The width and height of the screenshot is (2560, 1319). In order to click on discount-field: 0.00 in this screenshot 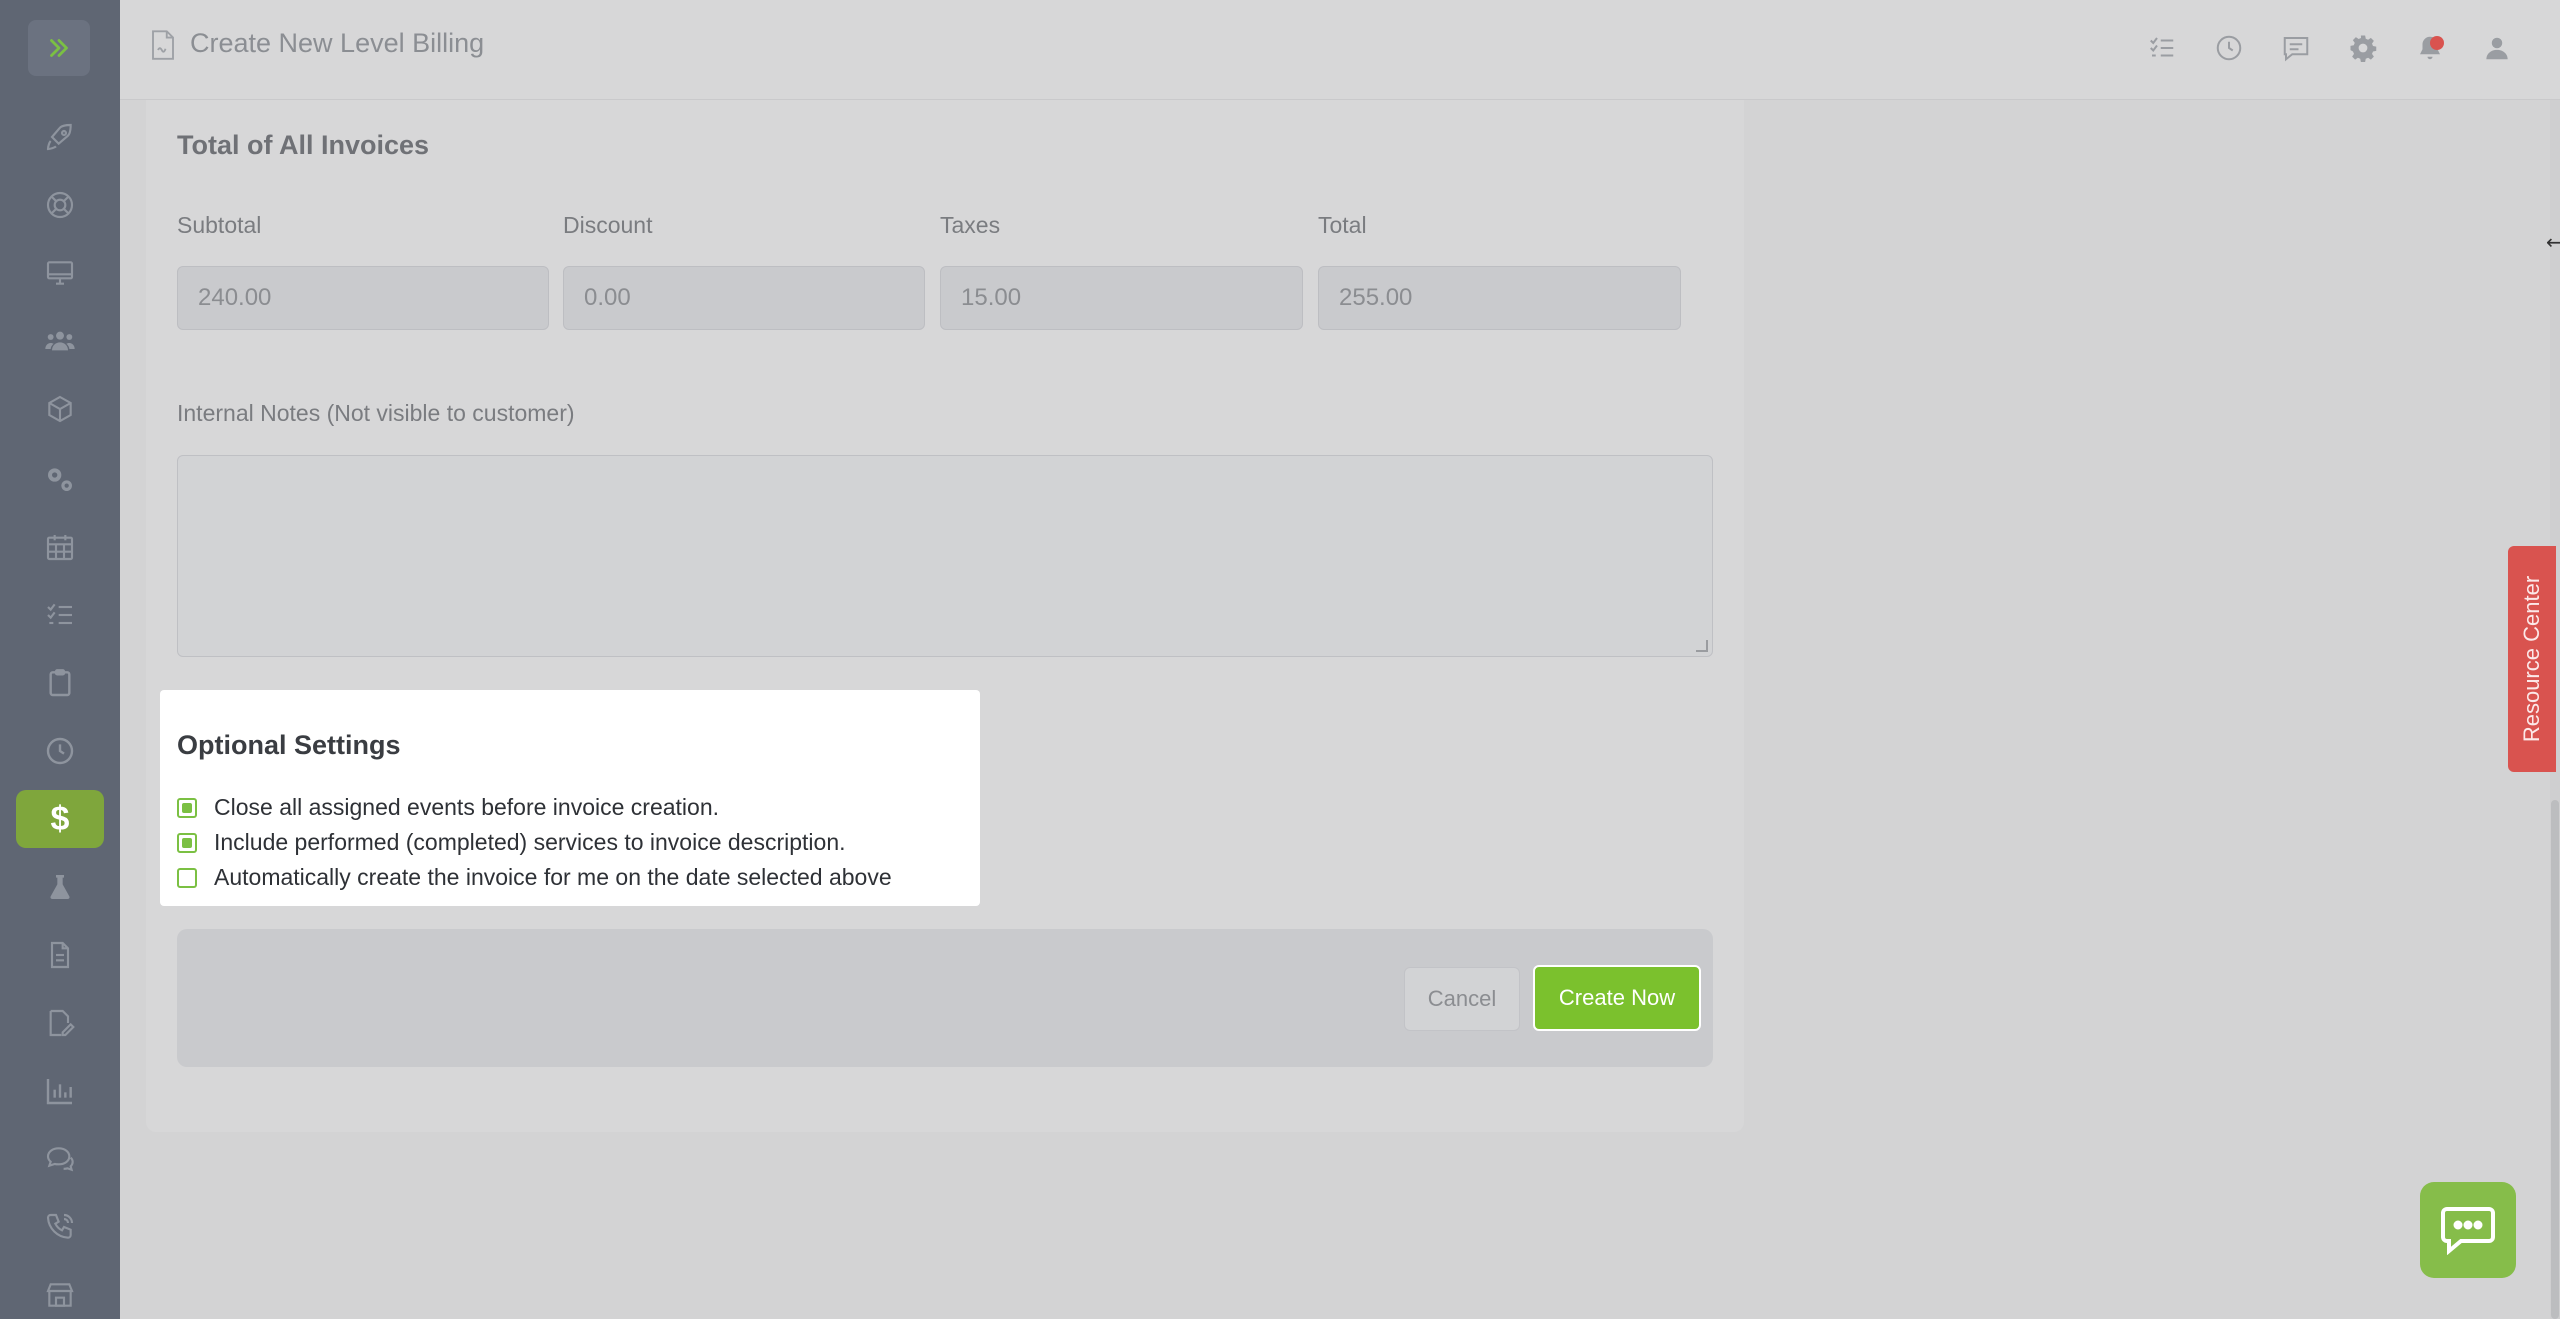, I will do `click(744, 298)`.